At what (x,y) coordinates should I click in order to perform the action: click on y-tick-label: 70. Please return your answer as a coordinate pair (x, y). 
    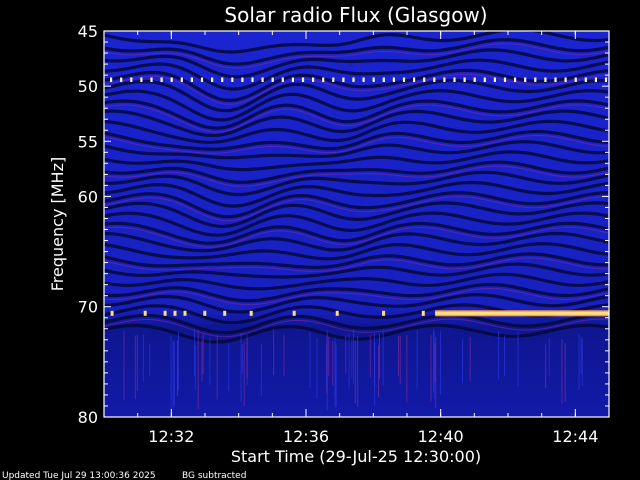
    Looking at the image, I should click on (88, 307).